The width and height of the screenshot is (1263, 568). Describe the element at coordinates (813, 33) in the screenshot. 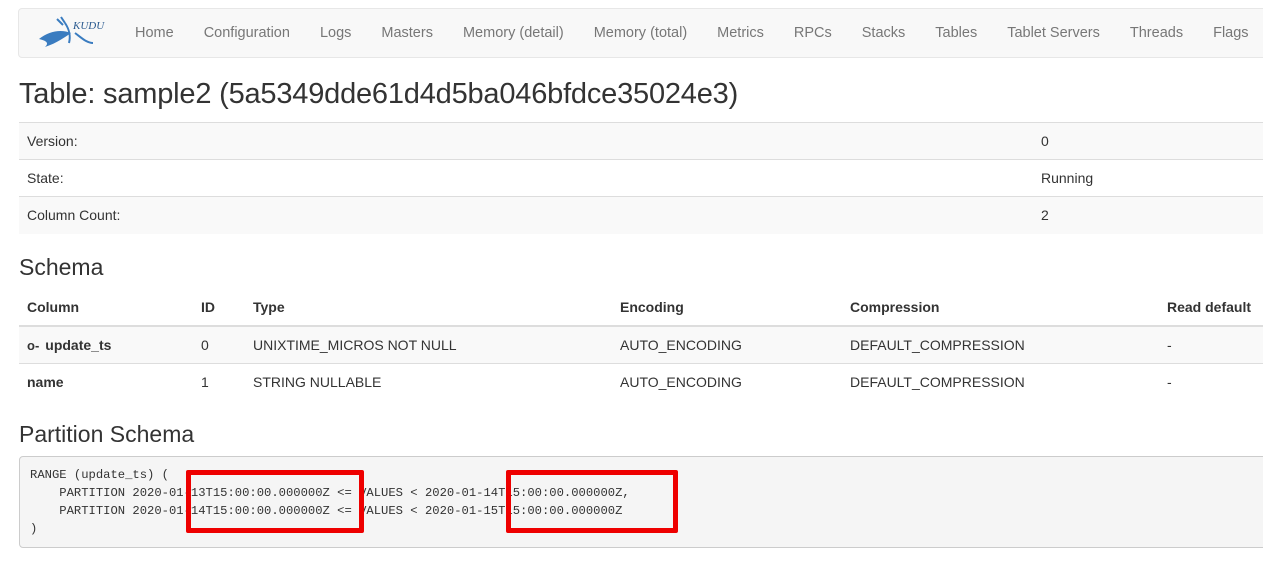

I see `nav-rpcs: RPCs` at that location.